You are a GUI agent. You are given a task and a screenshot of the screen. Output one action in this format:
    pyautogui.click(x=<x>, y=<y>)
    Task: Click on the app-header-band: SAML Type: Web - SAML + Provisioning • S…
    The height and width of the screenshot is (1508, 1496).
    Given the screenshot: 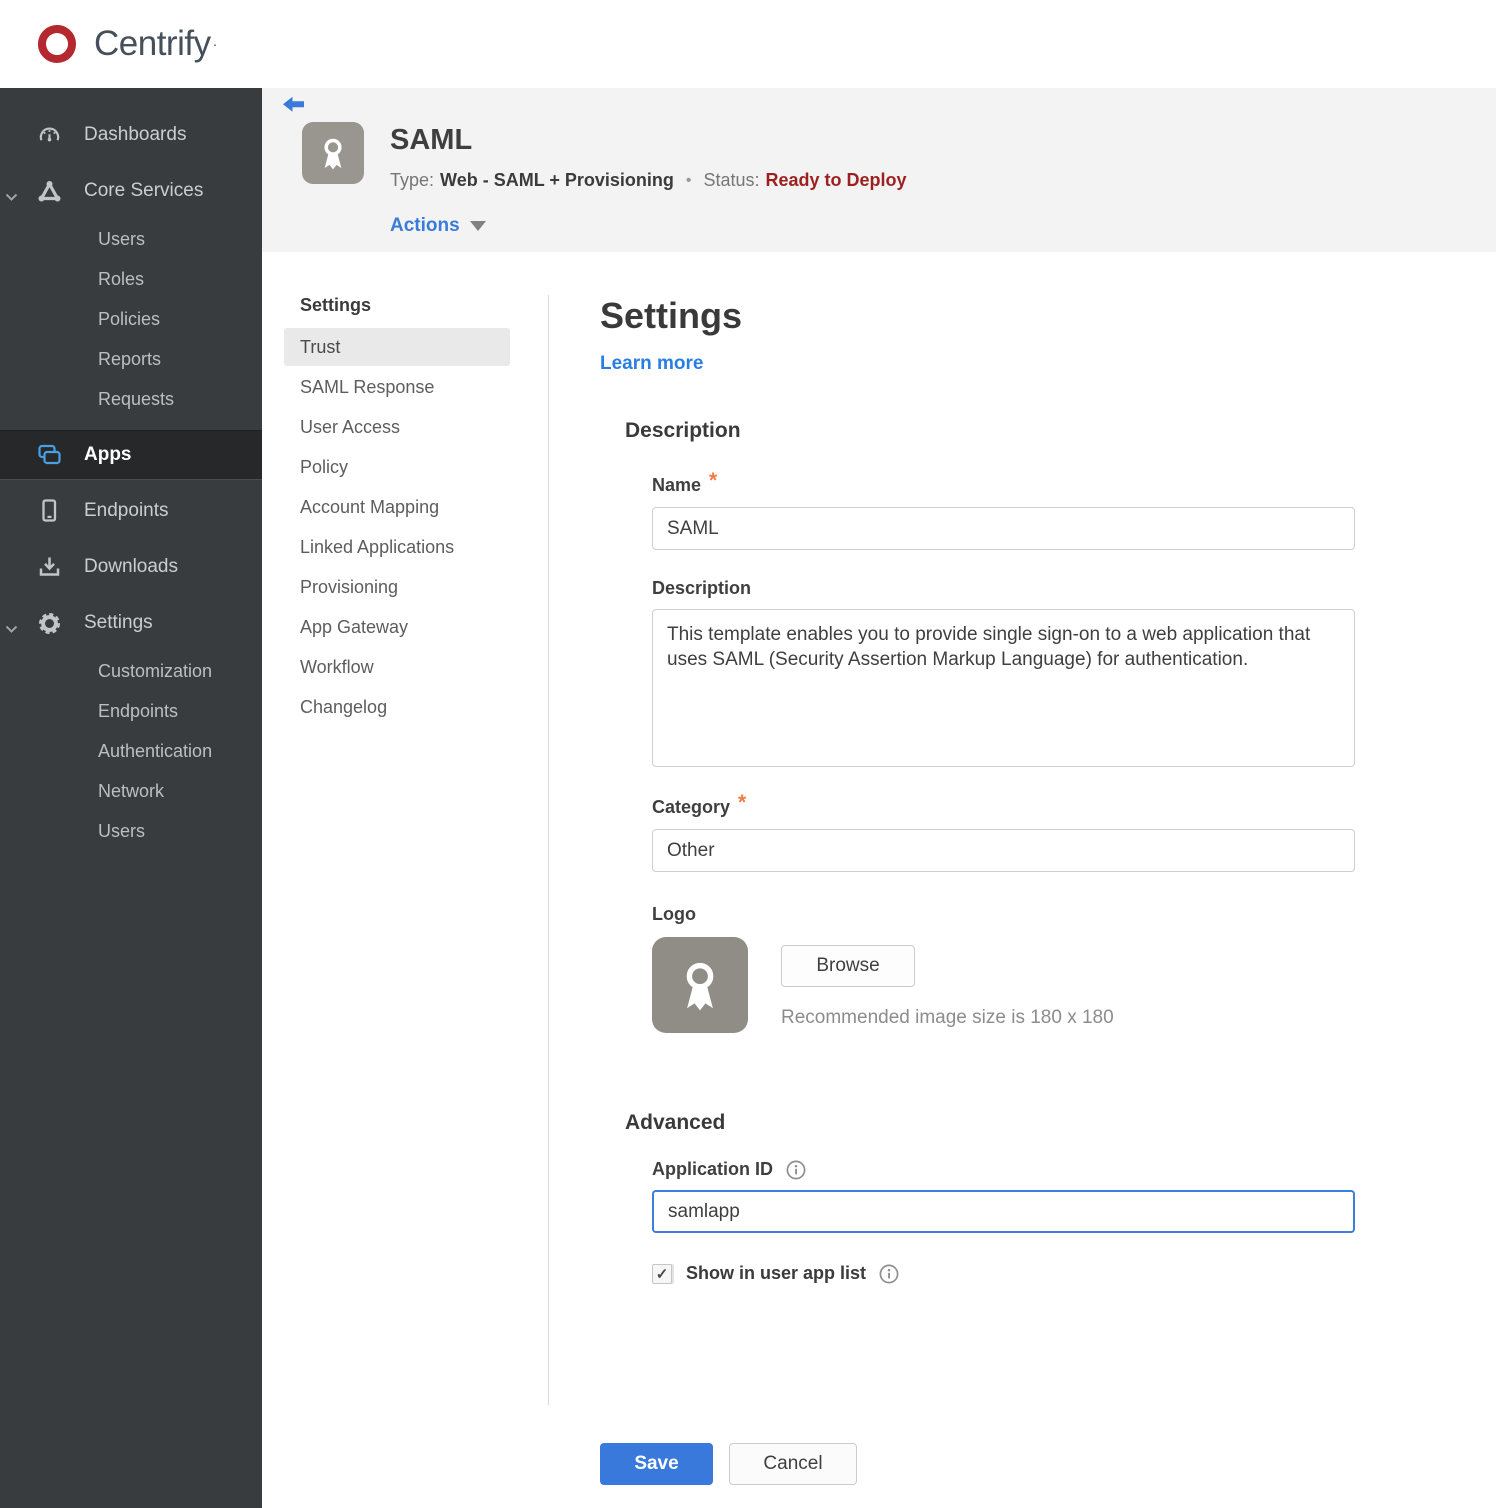 What is the action you would take?
    pyautogui.click(x=879, y=170)
    